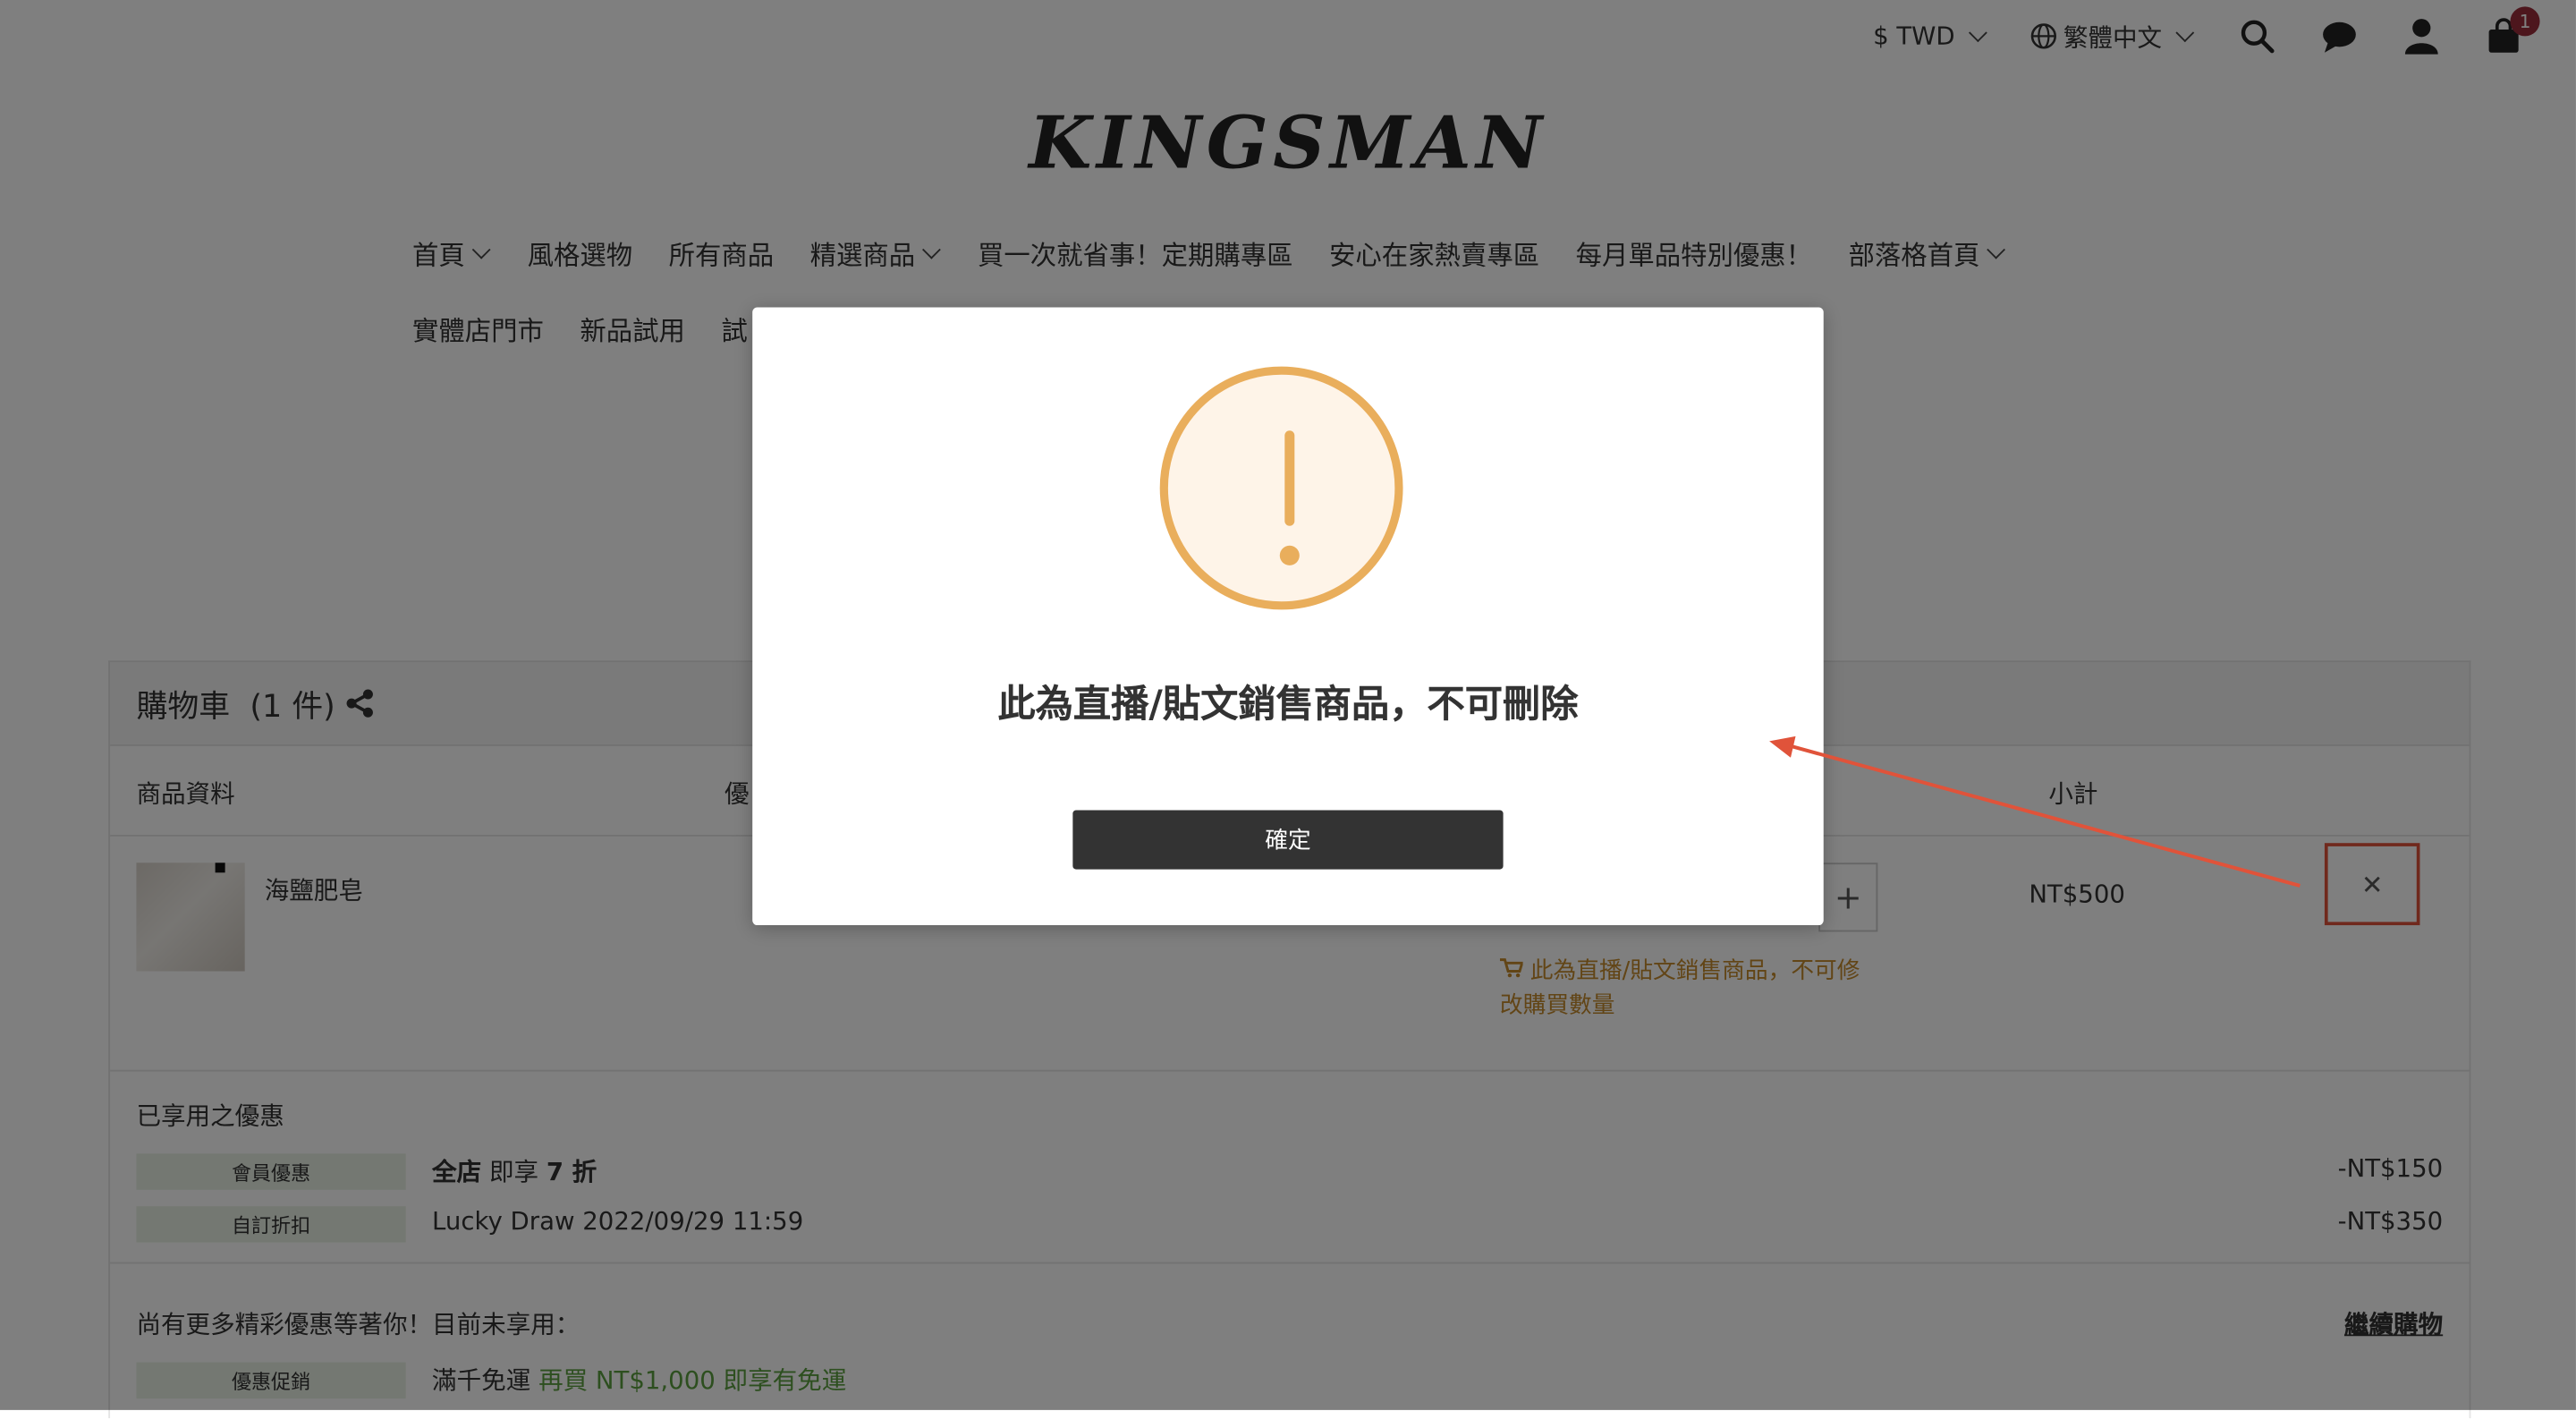  What do you see at coordinates (1288, 705) in the screenshot?
I see `alert-message: 此為直播/貼文銷售商品，不可刪除` at bounding box center [1288, 705].